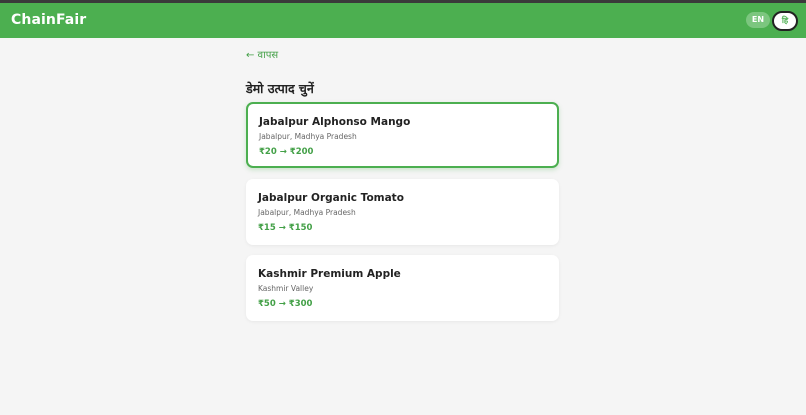 This screenshot has height=415, width=806. I want to click on page-title: डेमो उत्पाद चुनें, so click(280, 88).